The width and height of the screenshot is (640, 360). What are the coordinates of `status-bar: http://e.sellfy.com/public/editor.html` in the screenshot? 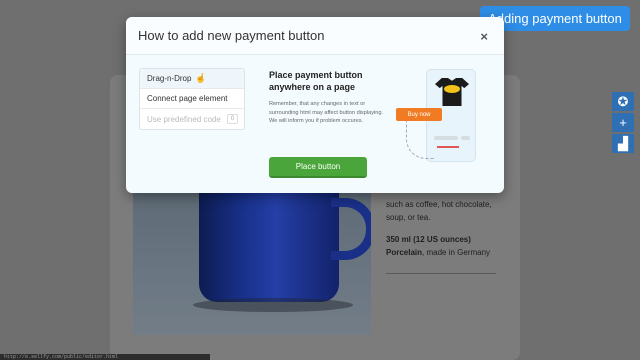 It's located at (105, 357).